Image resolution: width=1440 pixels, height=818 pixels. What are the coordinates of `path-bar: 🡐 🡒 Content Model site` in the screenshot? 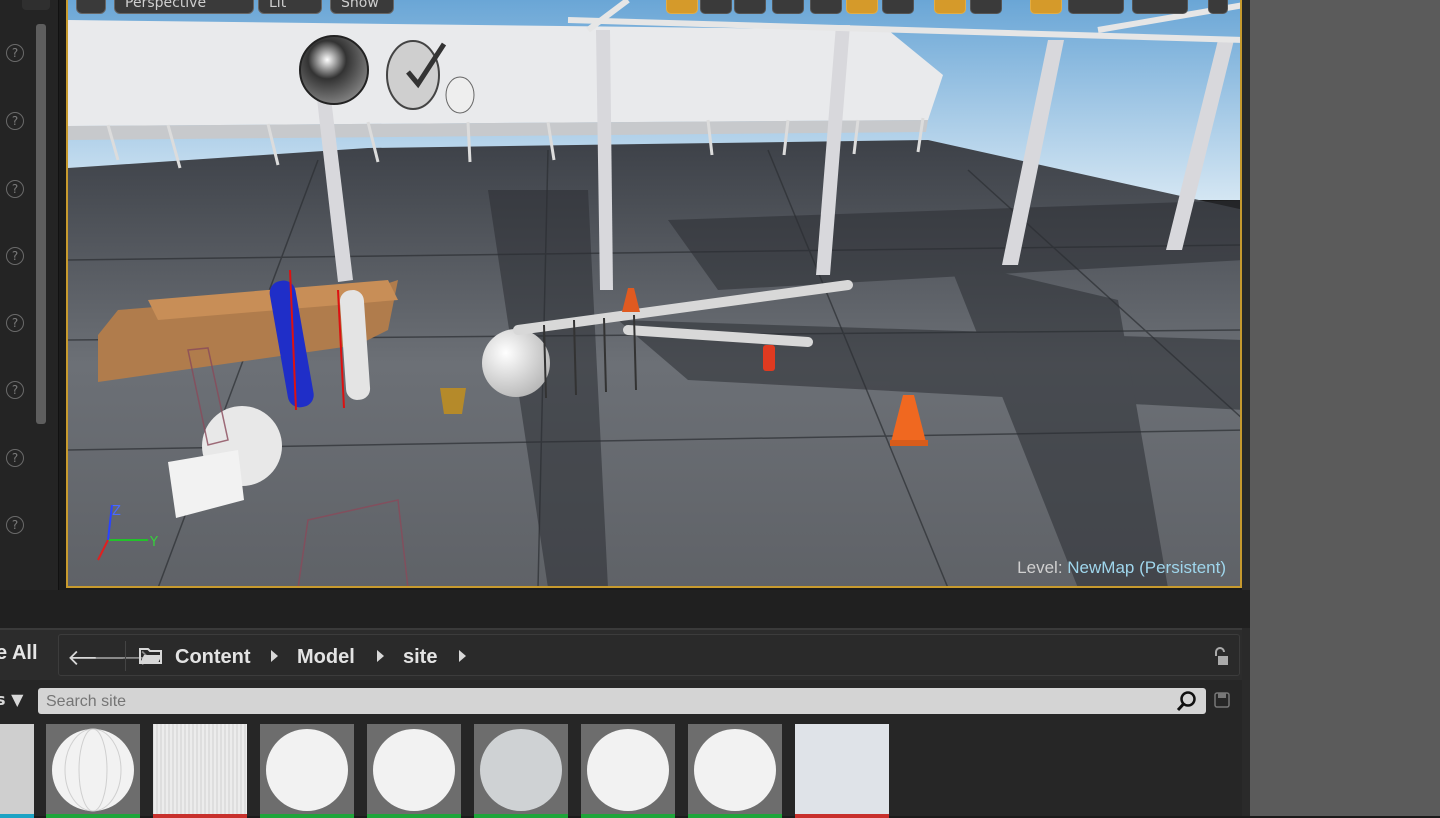 It's located at (649, 655).